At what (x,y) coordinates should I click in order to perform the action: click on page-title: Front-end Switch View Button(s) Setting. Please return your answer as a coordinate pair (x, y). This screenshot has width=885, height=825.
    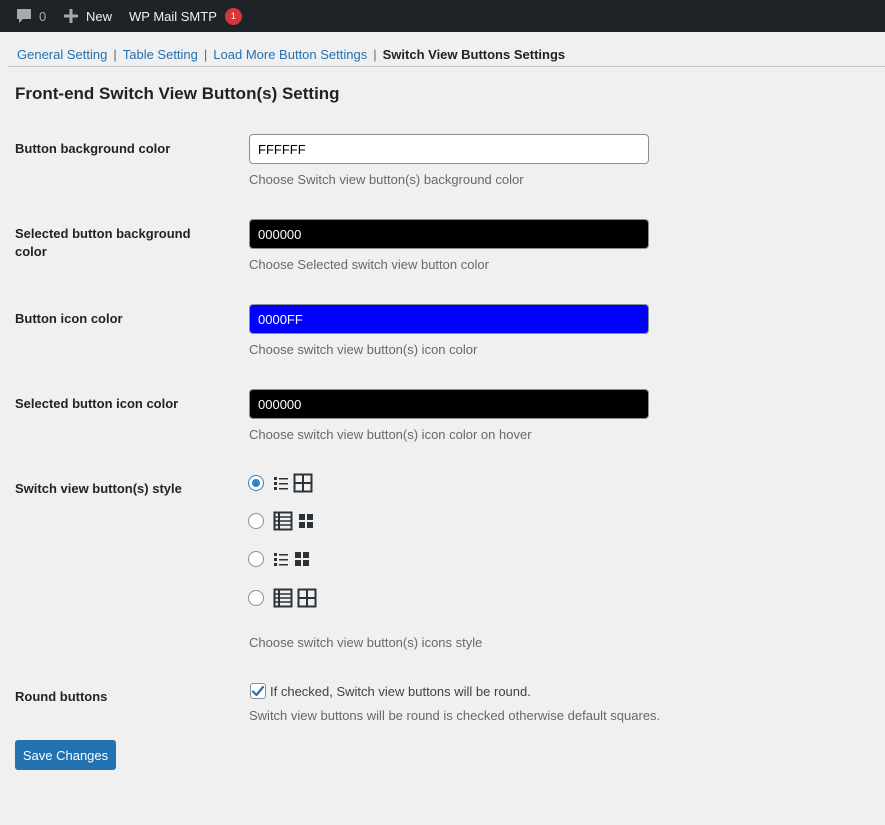
    Looking at the image, I should click on (177, 93).